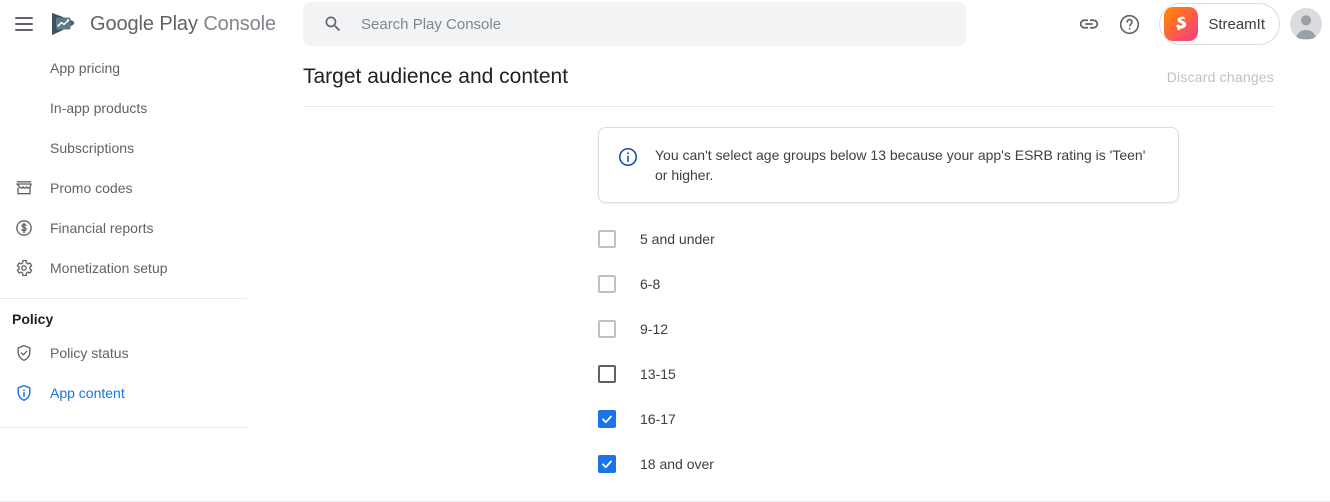 The width and height of the screenshot is (1330, 502). I want to click on checkbox-label: 5 and under, so click(677, 238).